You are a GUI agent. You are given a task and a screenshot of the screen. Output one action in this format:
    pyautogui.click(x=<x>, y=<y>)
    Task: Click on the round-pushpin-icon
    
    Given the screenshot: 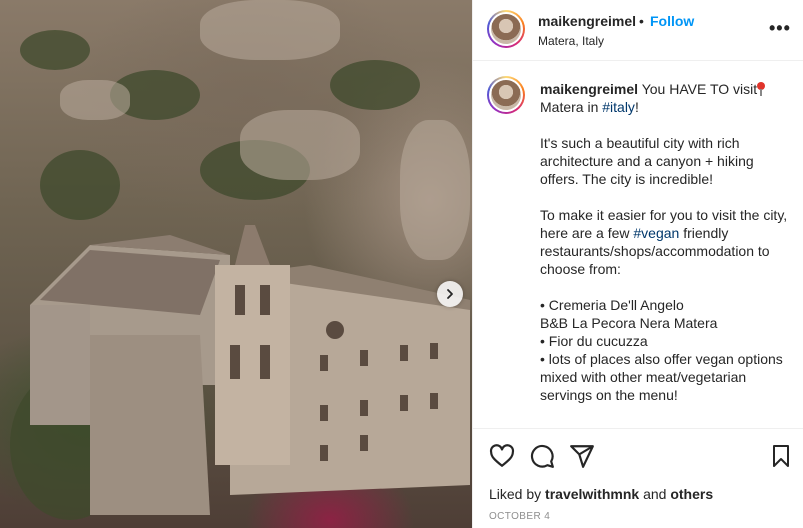 What is the action you would take?
    pyautogui.click(x=761, y=89)
    